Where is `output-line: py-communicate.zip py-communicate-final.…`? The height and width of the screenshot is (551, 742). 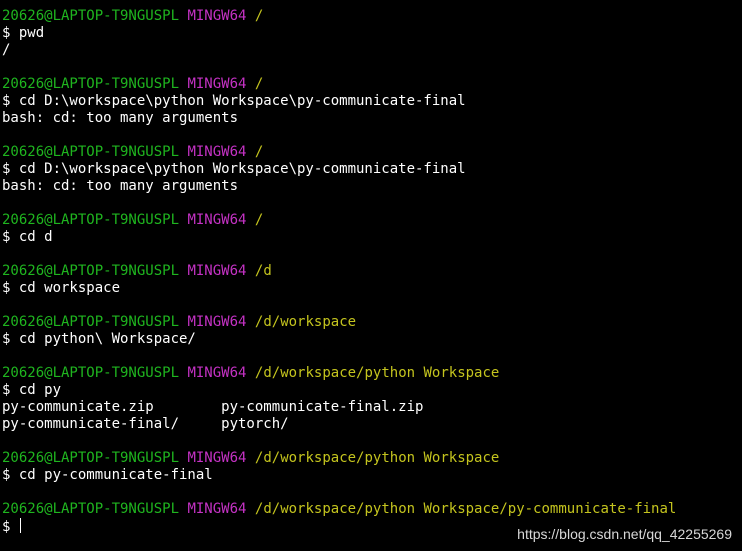 output-line: py-communicate.zip py-communicate-final.… is located at coordinates (372, 407).